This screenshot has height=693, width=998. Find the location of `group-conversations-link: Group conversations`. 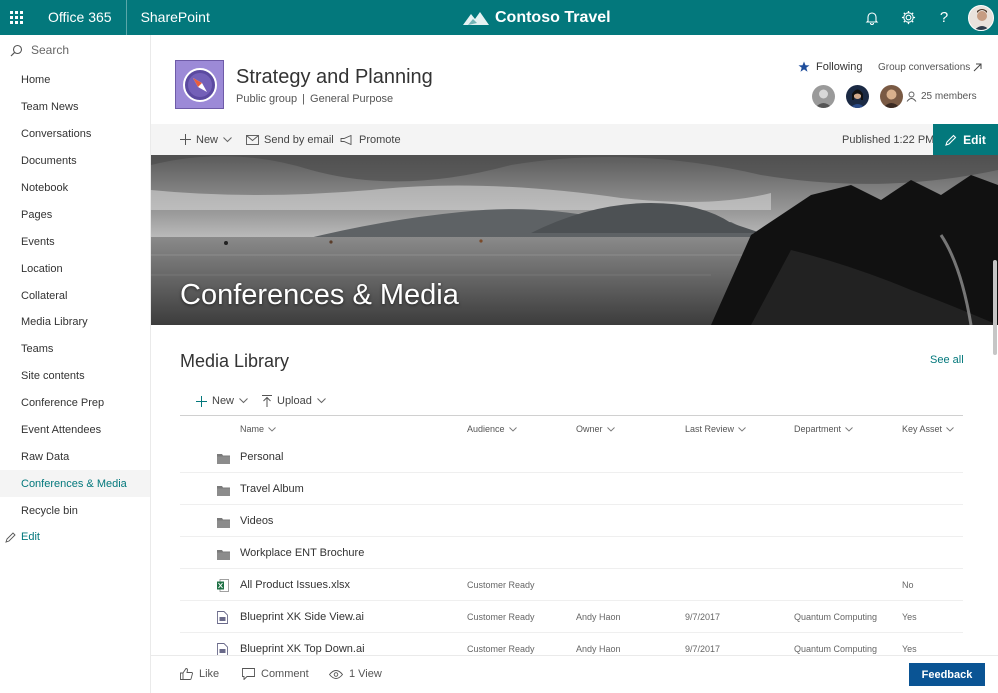

group-conversations-link: Group conversations is located at coordinates (930, 67).